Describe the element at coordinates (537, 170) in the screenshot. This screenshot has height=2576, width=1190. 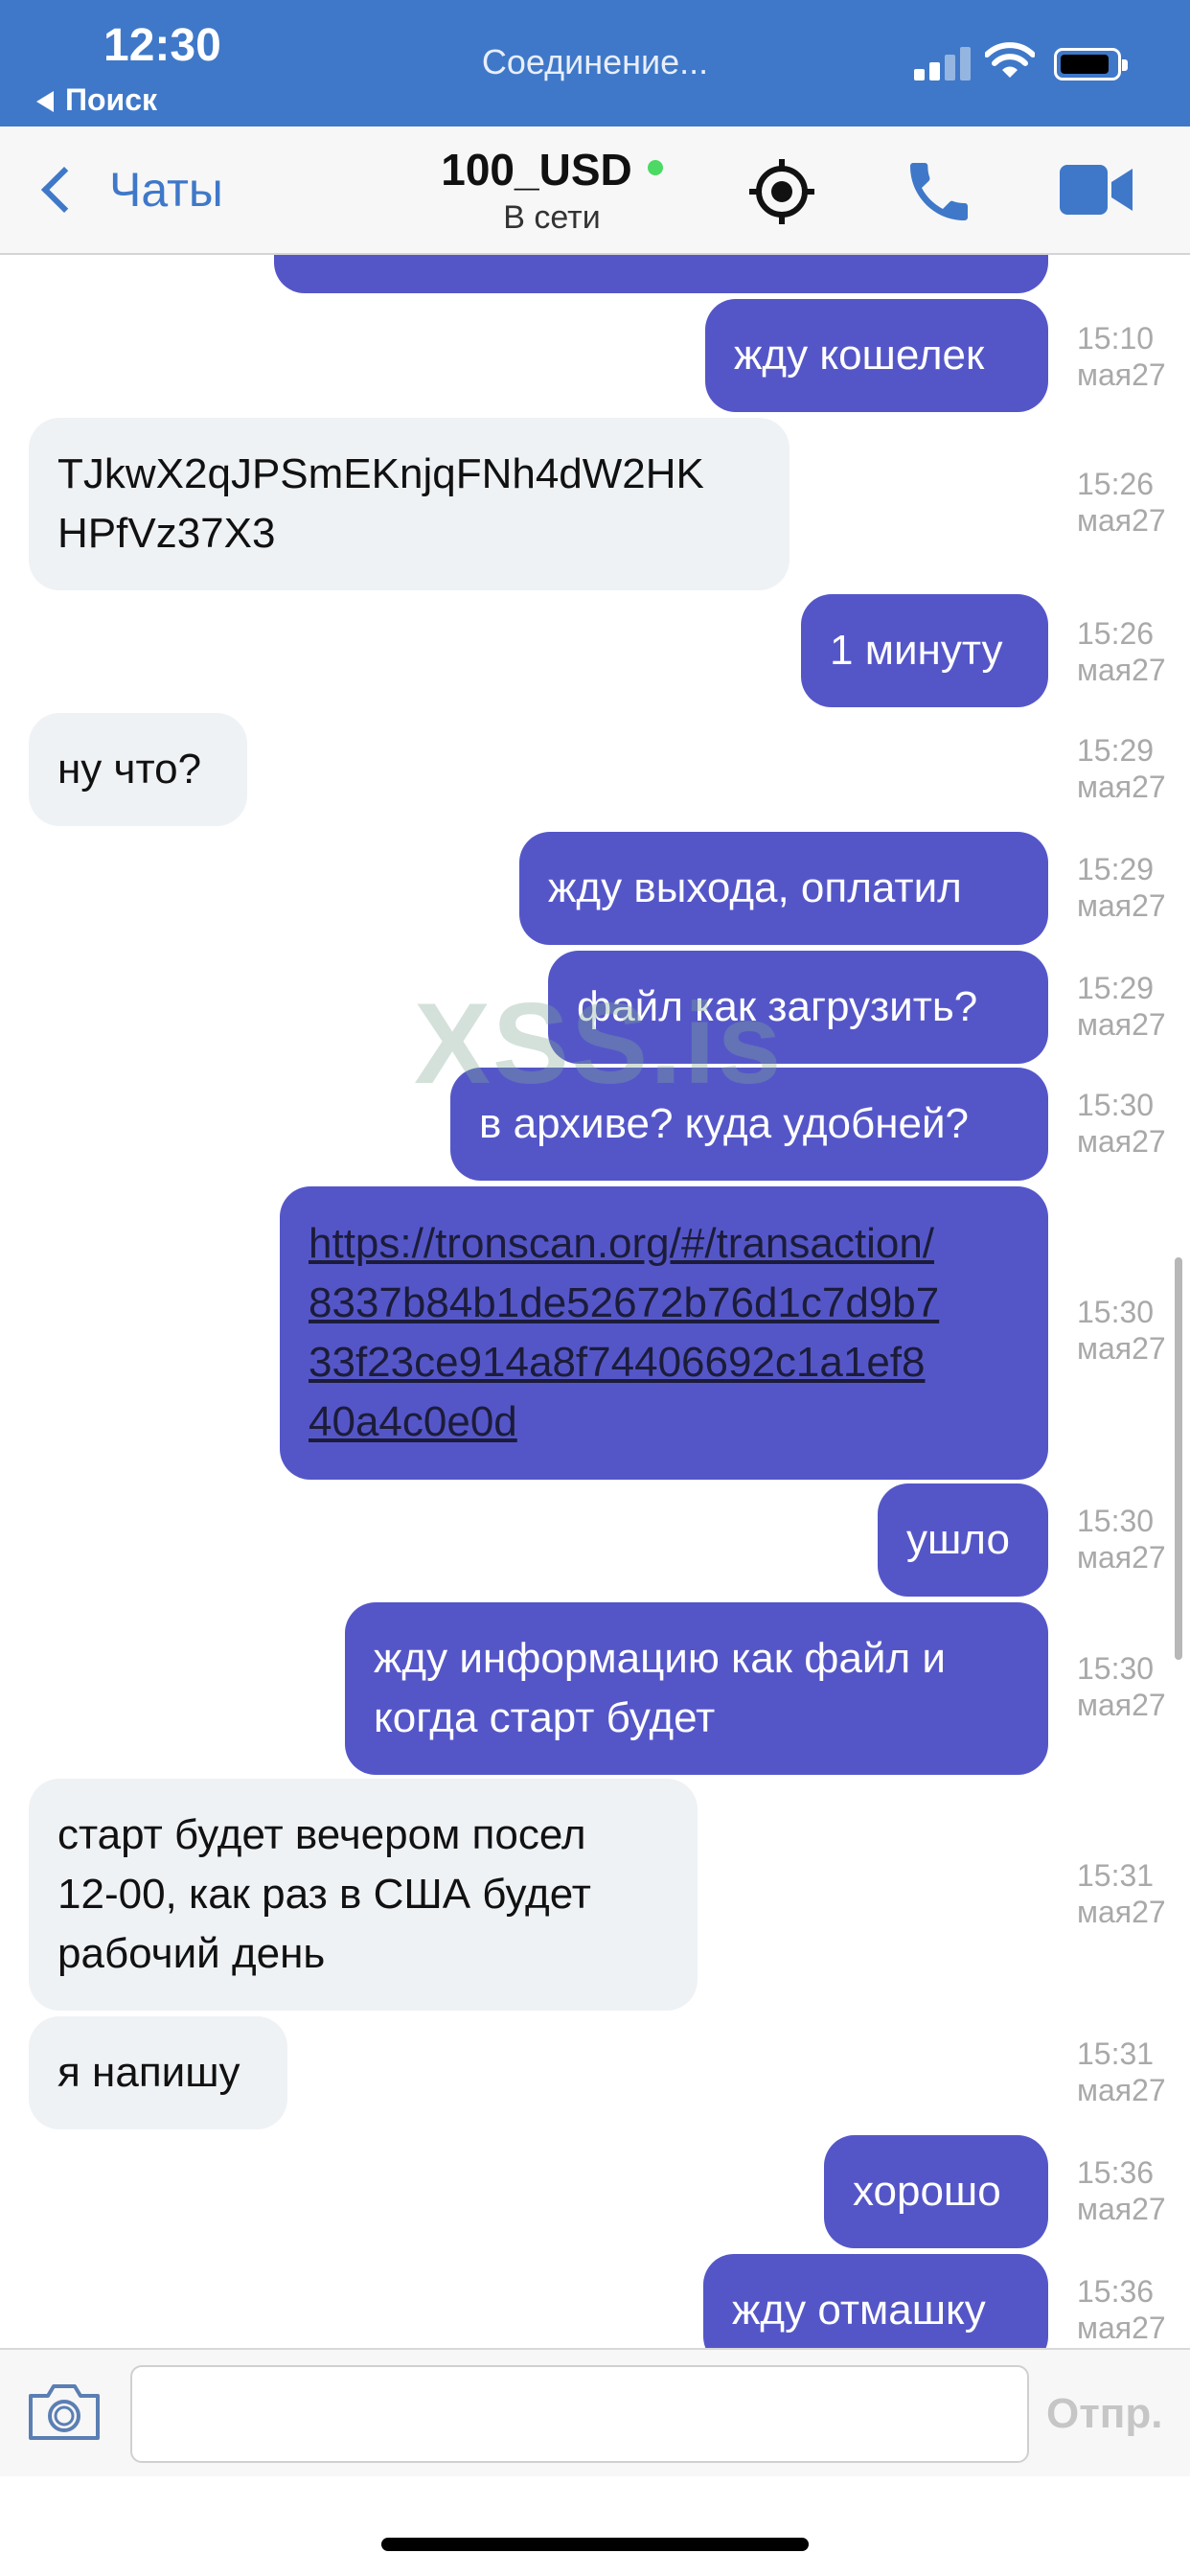
I see `contact-name: 100_USD` at that location.